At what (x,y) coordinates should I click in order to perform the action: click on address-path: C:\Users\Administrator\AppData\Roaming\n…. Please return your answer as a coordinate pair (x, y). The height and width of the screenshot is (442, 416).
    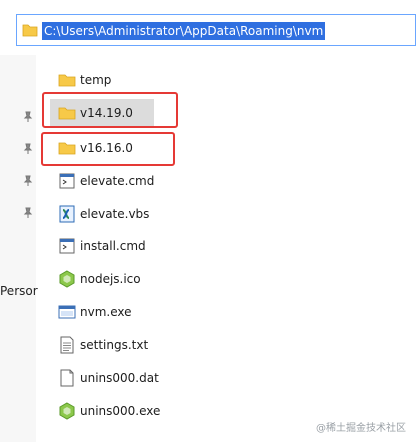
    Looking at the image, I should click on (184, 31).